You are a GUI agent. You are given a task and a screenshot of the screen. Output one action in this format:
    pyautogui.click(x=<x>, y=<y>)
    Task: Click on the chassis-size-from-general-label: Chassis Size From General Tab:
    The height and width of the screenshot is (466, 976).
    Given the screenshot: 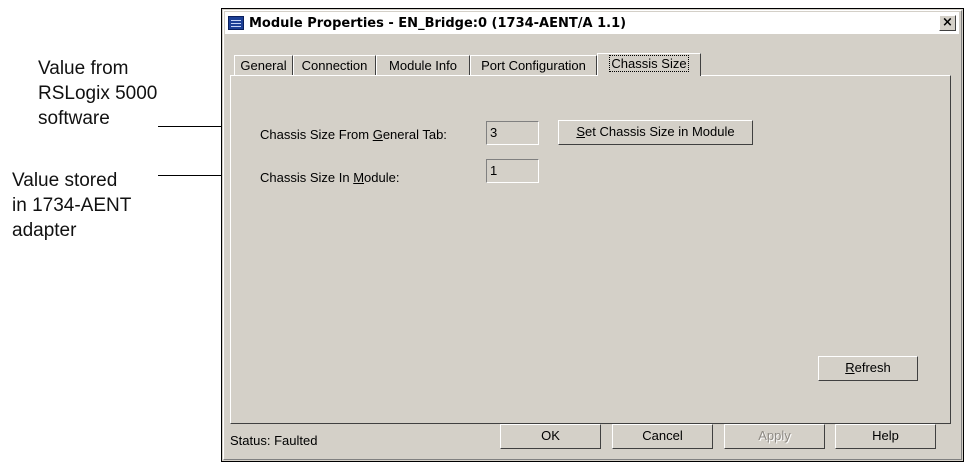 What is the action you would take?
    pyautogui.click(x=353, y=134)
    